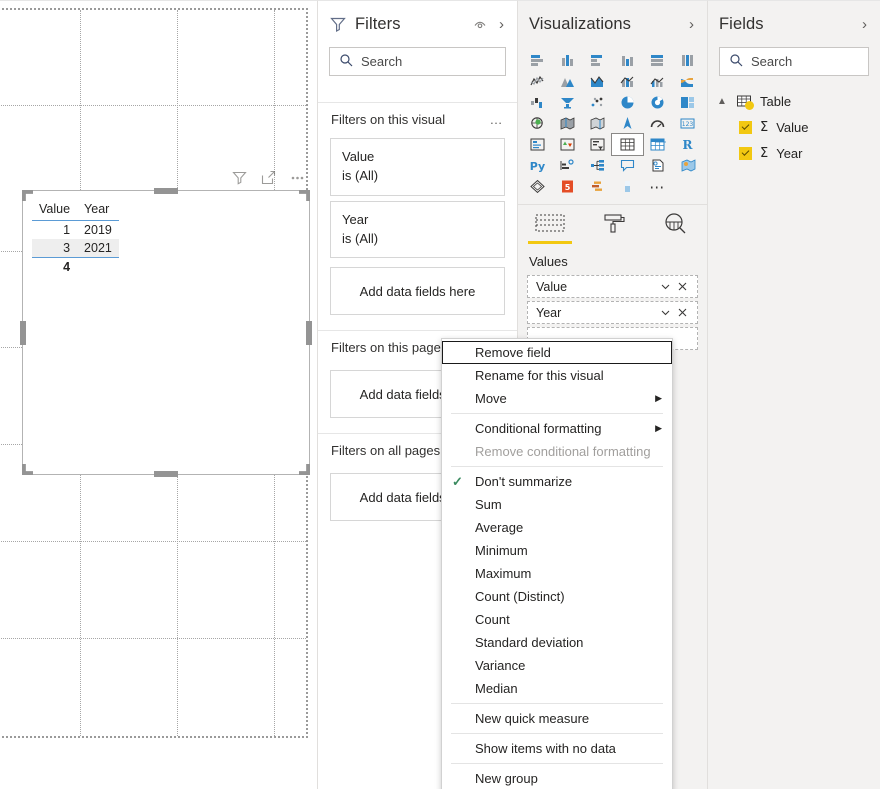 Image resolution: width=880 pixels, height=789 pixels. I want to click on table-visual: Value Year 1 2019 3 2021 4, so click(166, 332).